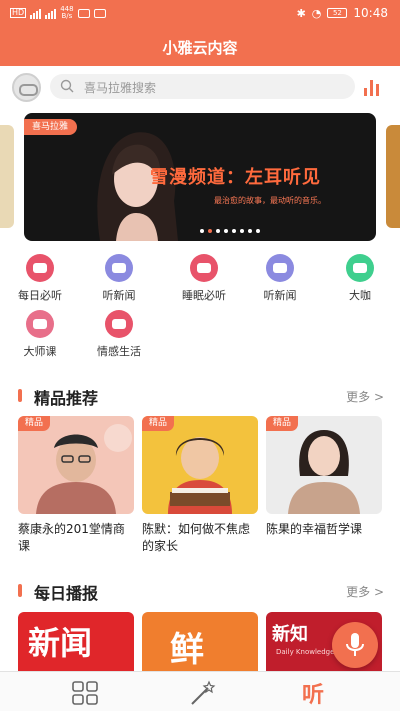 Image resolution: width=400 pixels, height=711 pixels. I want to click on microphone-icon, so click(355, 644).